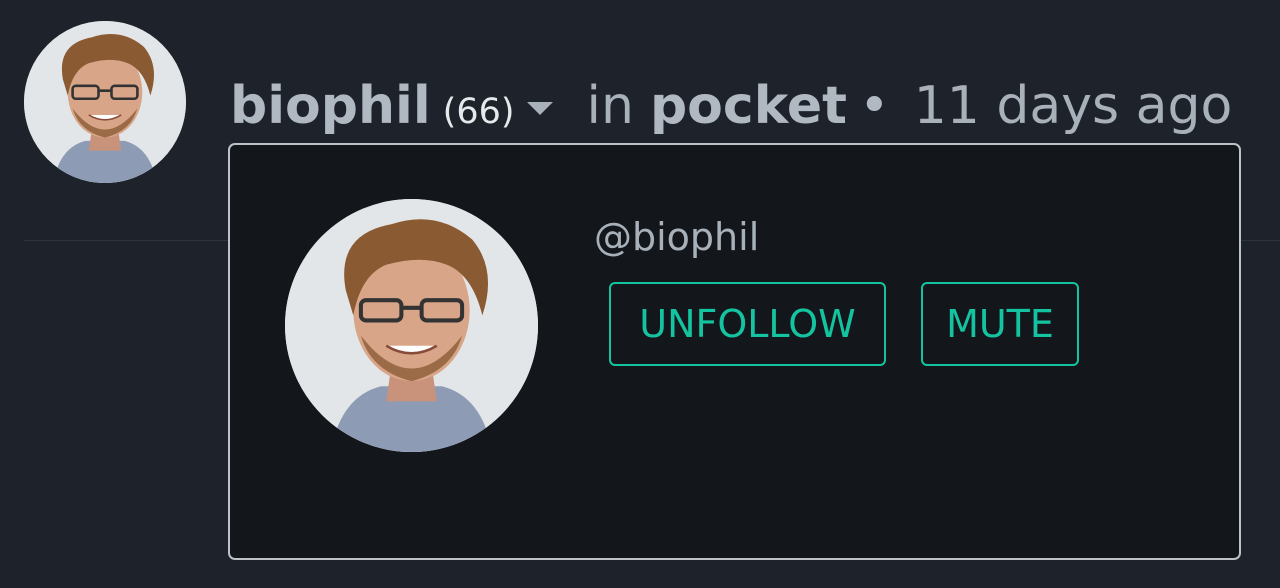 Image resolution: width=1280 pixels, height=588 pixels. What do you see at coordinates (539, 108) in the screenshot?
I see `chevron-down-icon` at bounding box center [539, 108].